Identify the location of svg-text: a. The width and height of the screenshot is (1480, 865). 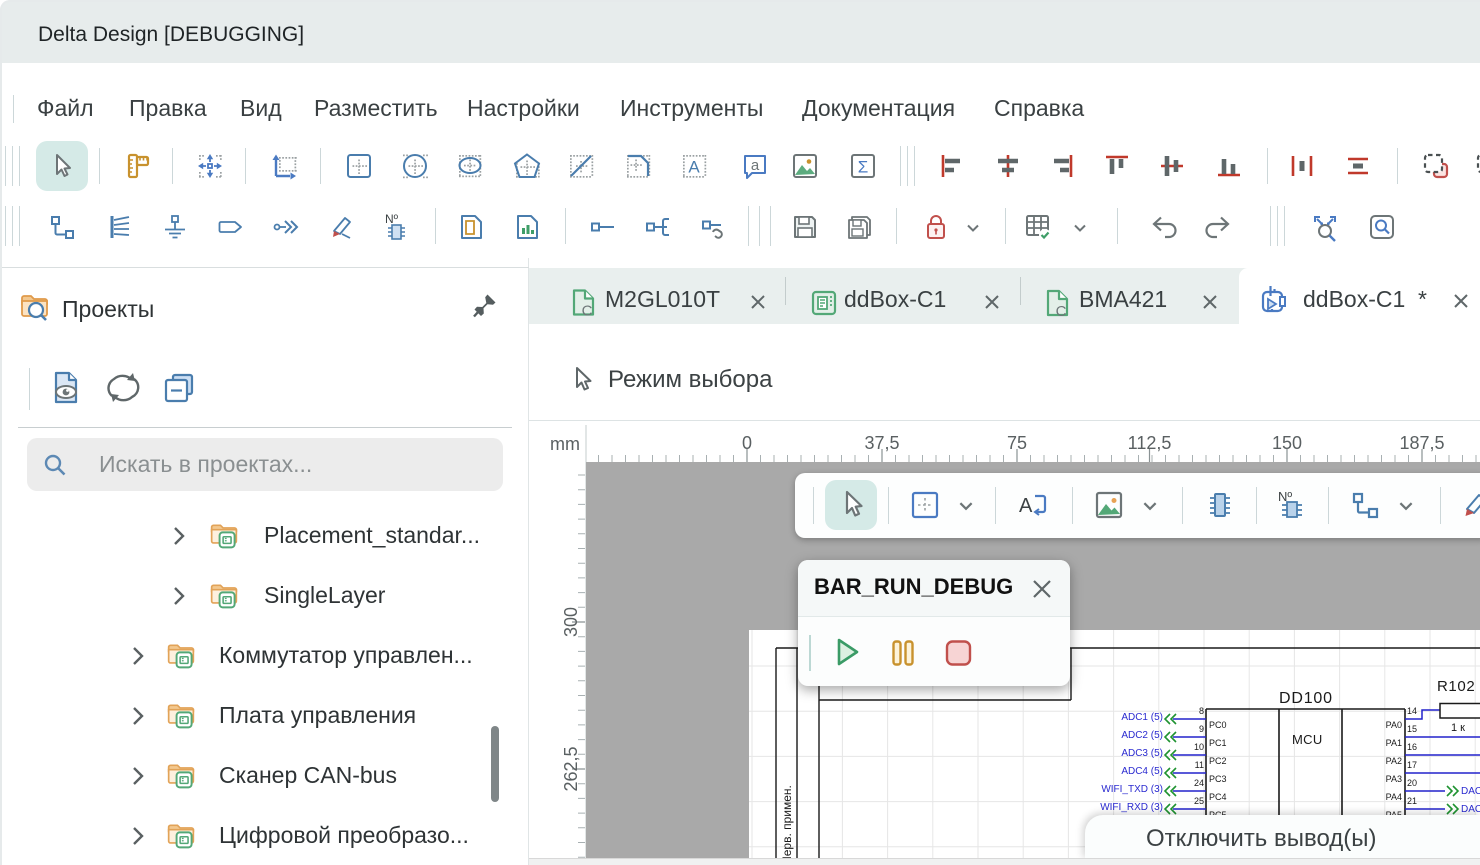
(755, 165).